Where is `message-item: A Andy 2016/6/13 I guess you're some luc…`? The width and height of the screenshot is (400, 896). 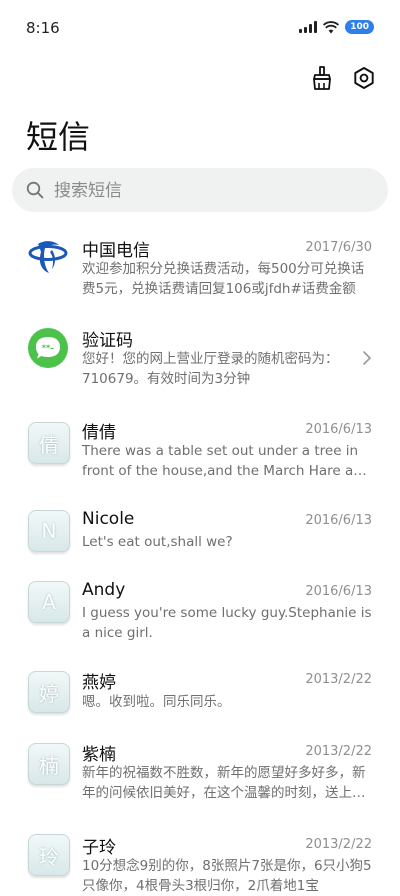
message-item: A Andy 2016/6/13 I guess you're some luc… is located at coordinates (200, 612).